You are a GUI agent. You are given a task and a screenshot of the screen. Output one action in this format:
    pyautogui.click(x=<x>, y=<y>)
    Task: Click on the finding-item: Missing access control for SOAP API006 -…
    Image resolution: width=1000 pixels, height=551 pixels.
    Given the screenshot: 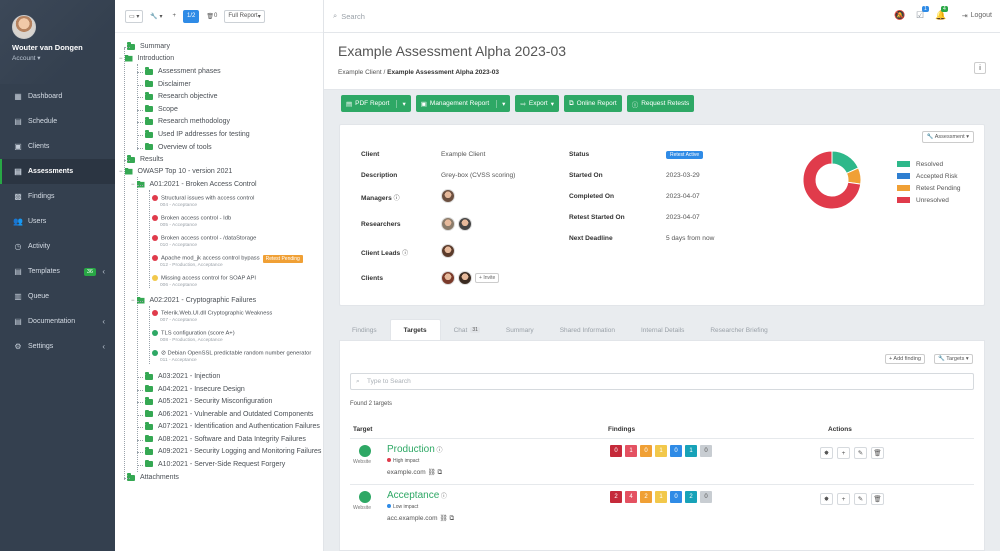 What is the action you would take?
    pyautogui.click(x=204, y=281)
    